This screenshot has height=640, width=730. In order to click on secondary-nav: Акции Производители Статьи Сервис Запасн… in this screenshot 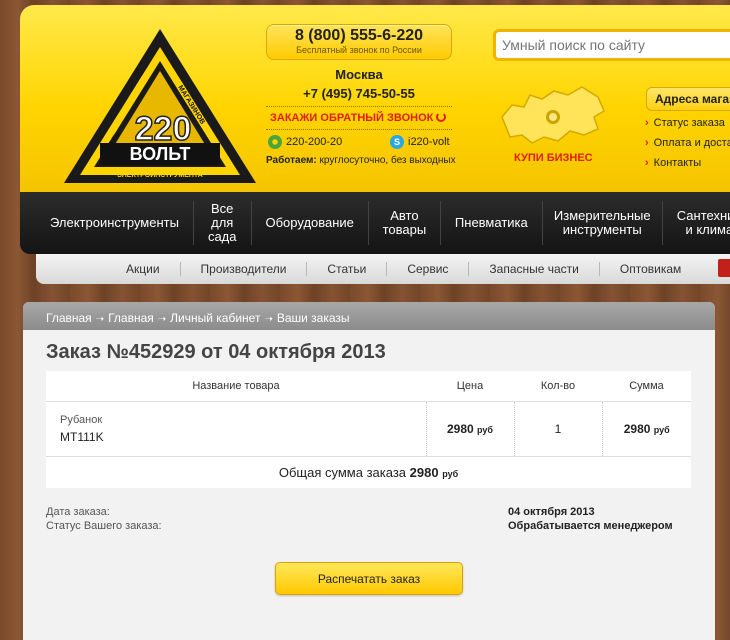, I will do `click(383, 269)`.